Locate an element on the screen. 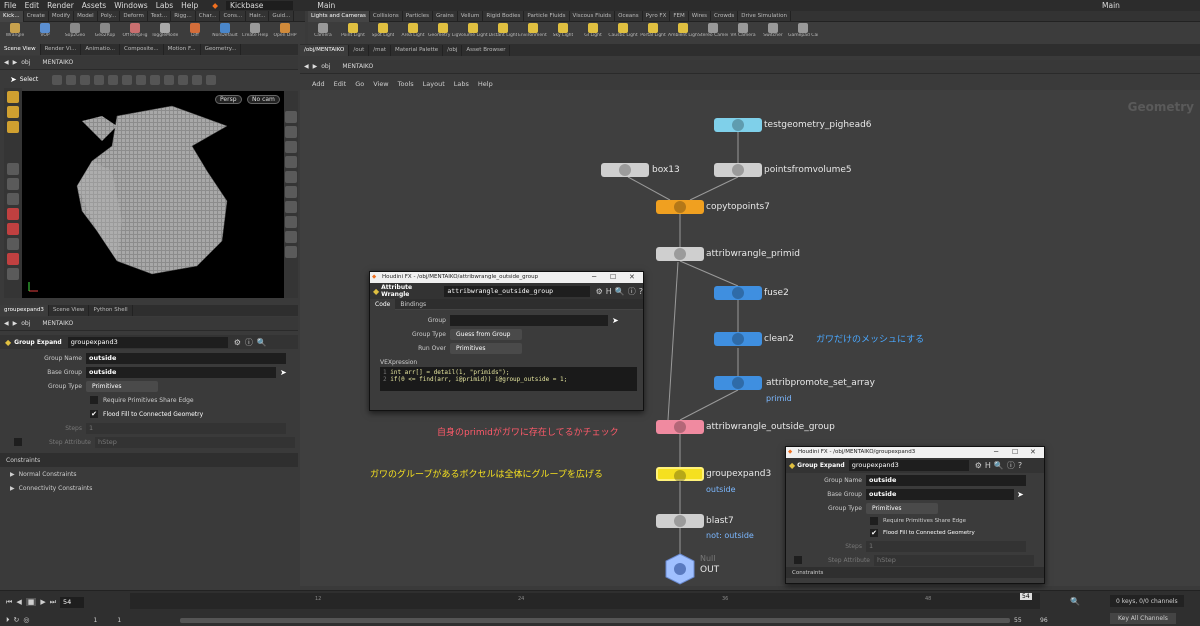 This screenshot has width=1200, height=626. grid-display-icon is located at coordinates (291, 237).